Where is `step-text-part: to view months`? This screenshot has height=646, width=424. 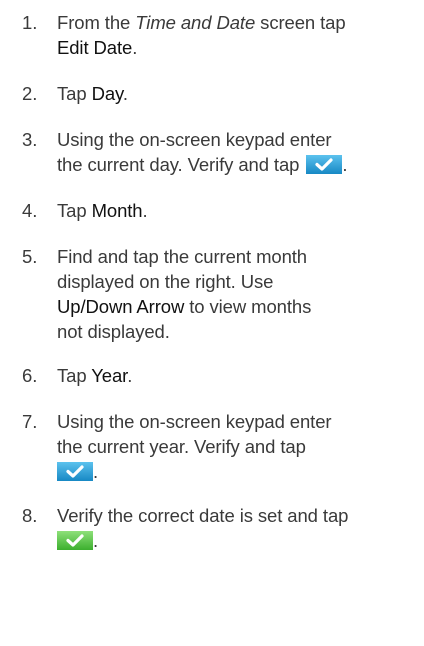 step-text-part: to view months is located at coordinates (248, 306).